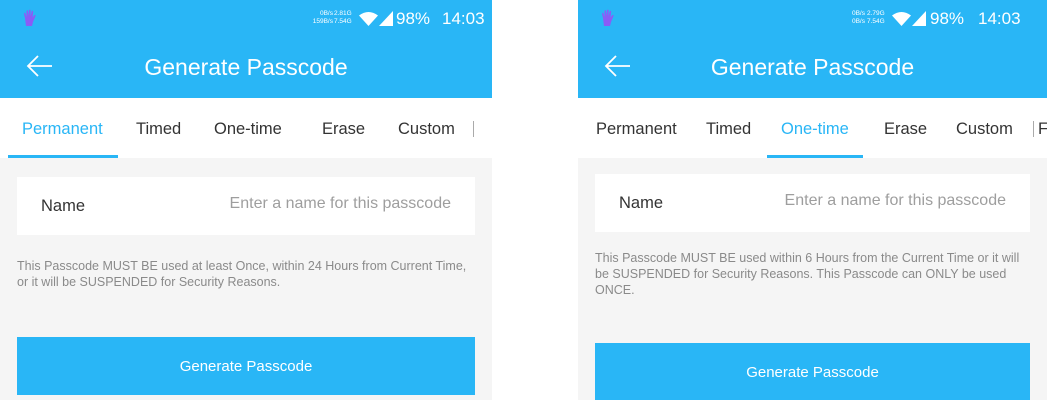  What do you see at coordinates (343, 17) in the screenshot?
I see `data-usage: 2.81G 7.54G` at bounding box center [343, 17].